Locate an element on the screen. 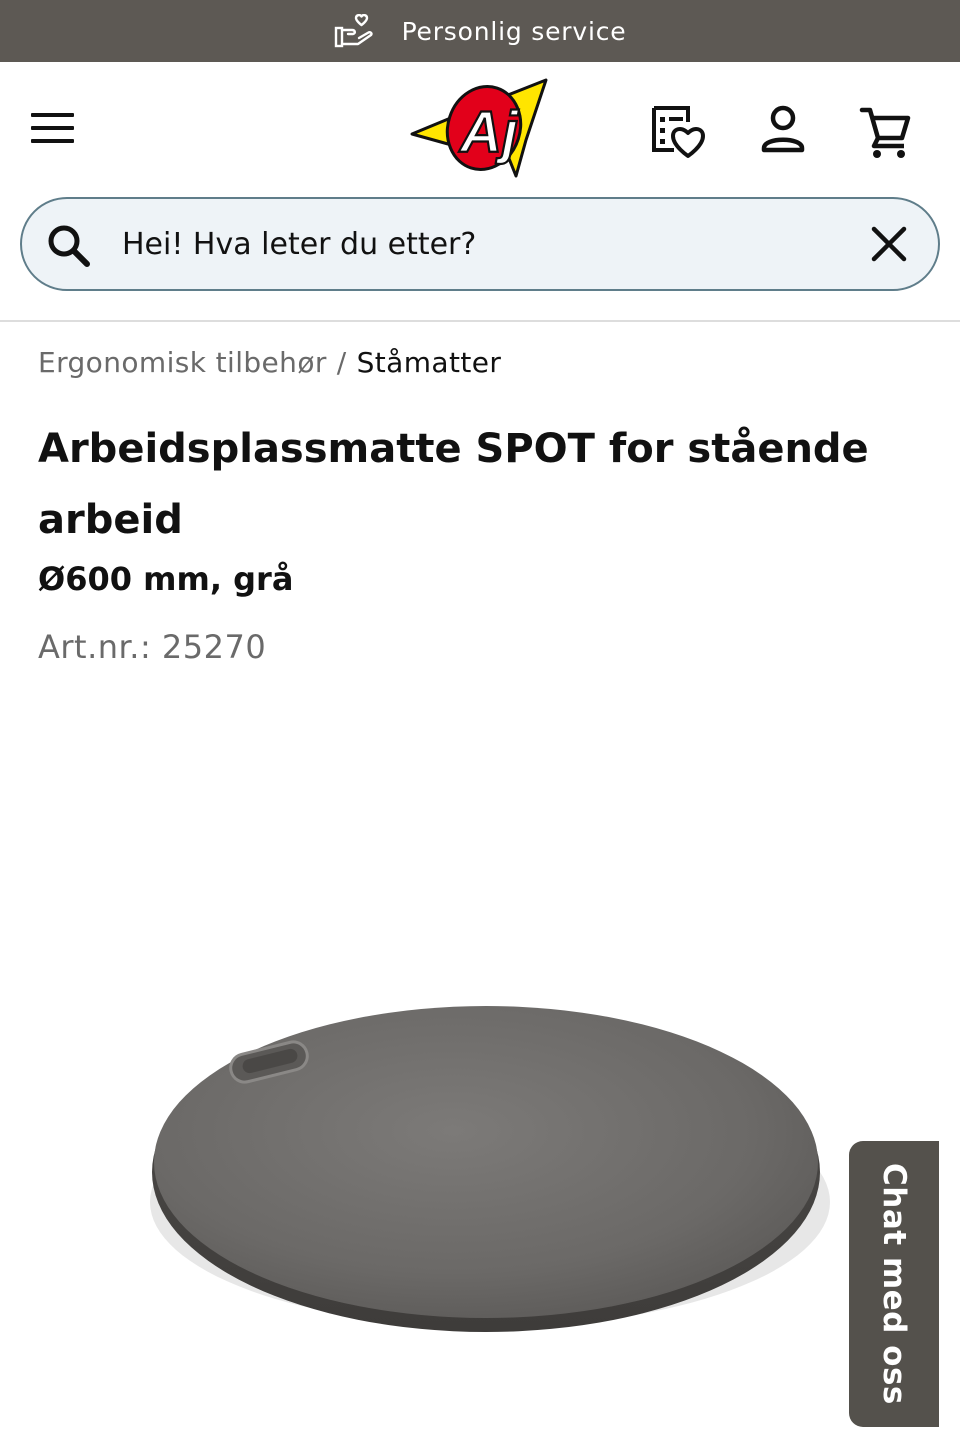 Image resolution: width=960 pixels, height=1433 pixels. close-icon is located at coordinates (889, 244).